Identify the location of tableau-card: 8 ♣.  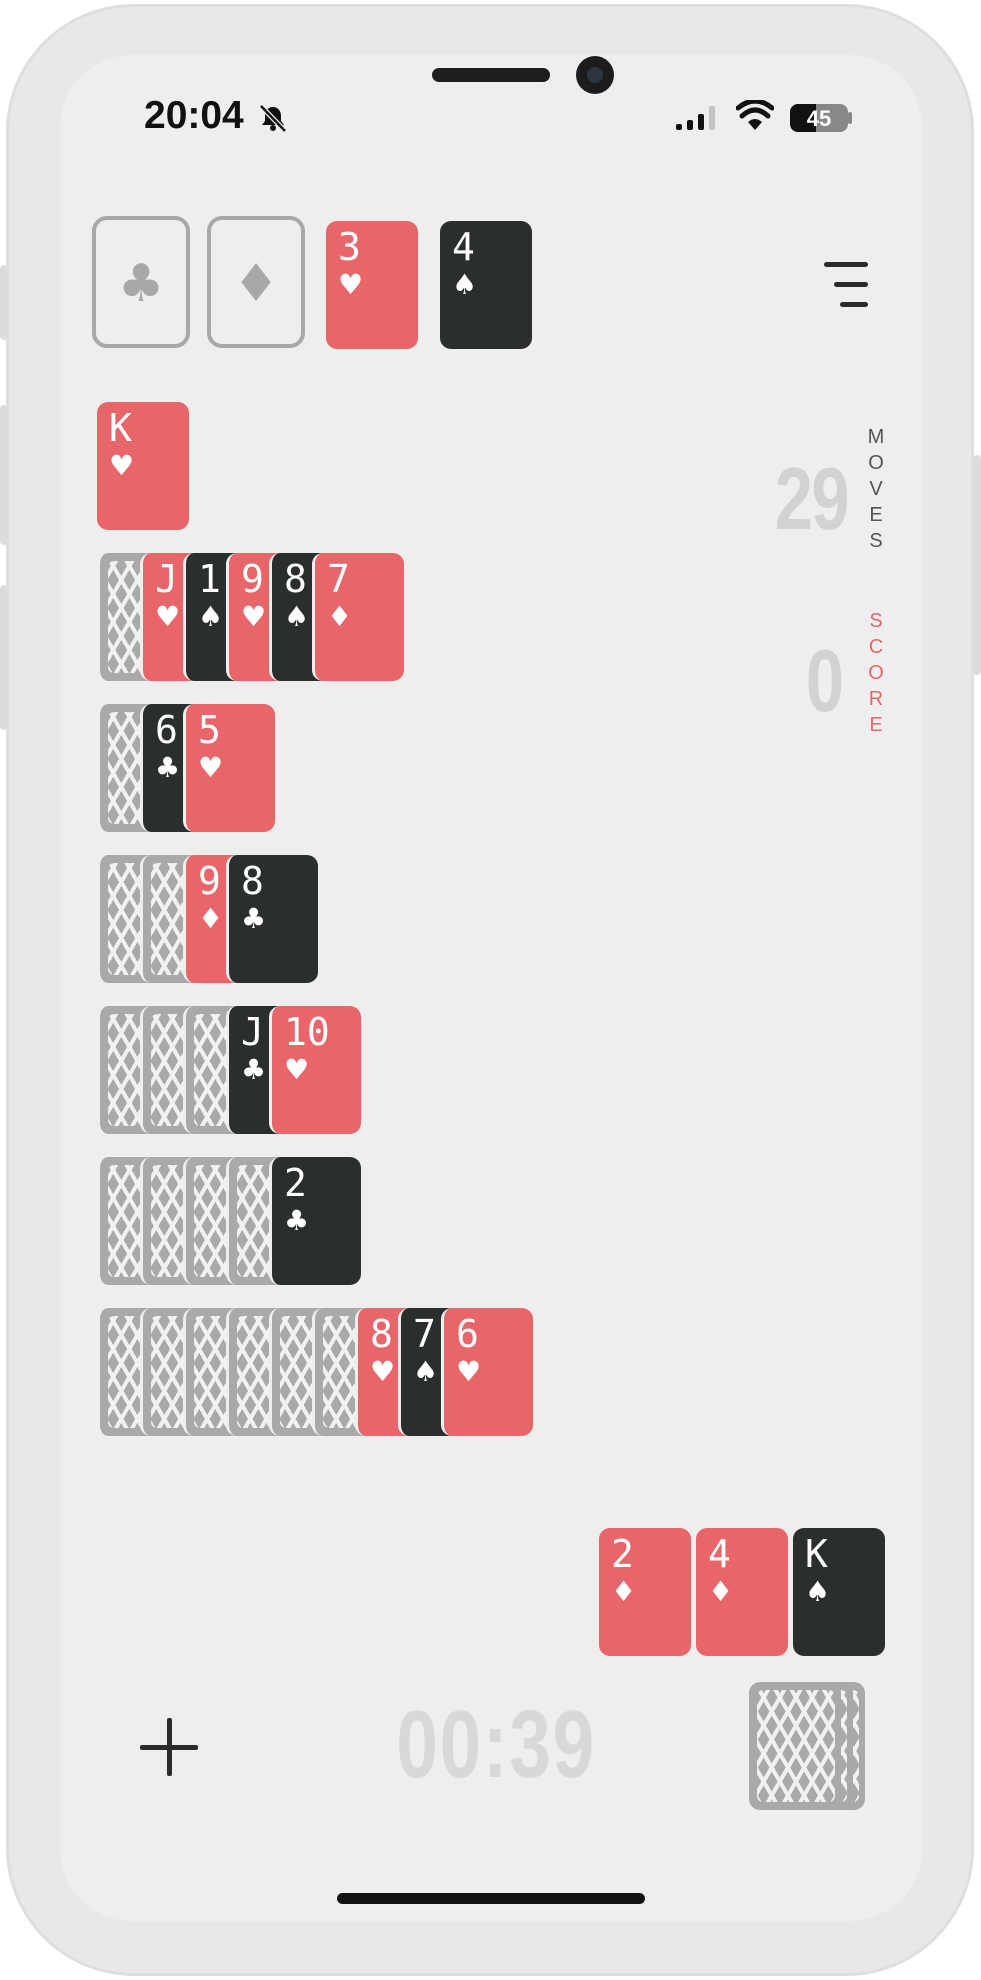
(272, 919).